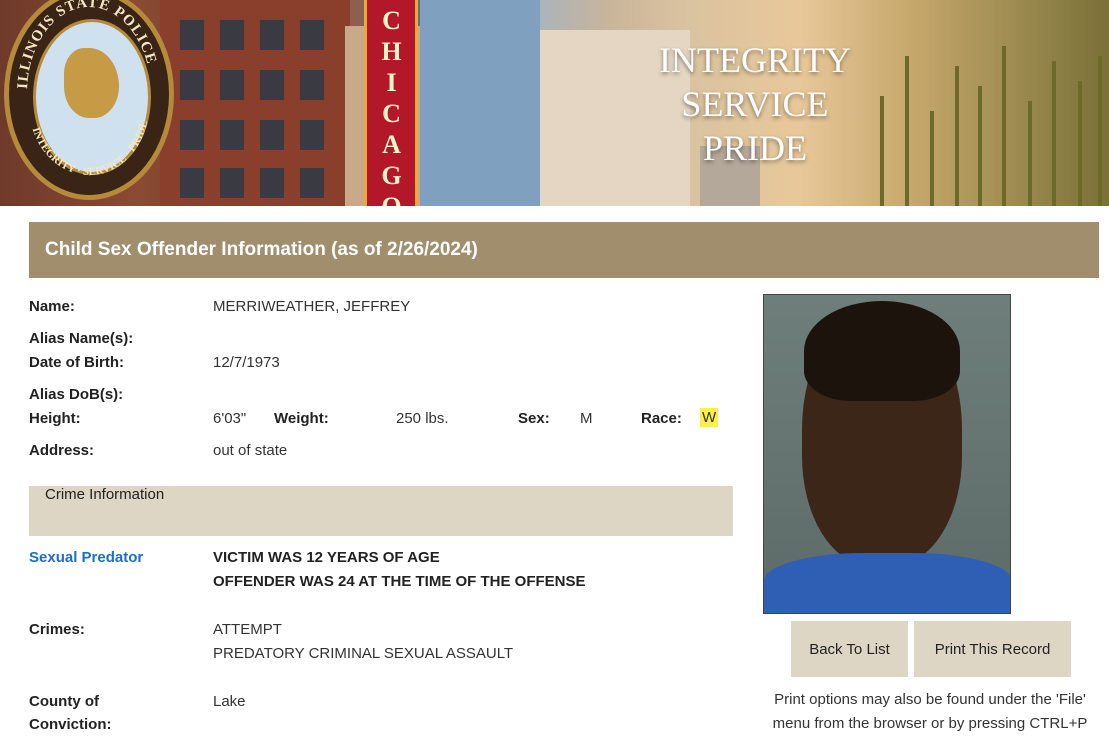 Image resolution: width=1109 pixels, height=743 pixels. I want to click on svg-text: ILLINOIS STATE POLICE, so click(87, 44).